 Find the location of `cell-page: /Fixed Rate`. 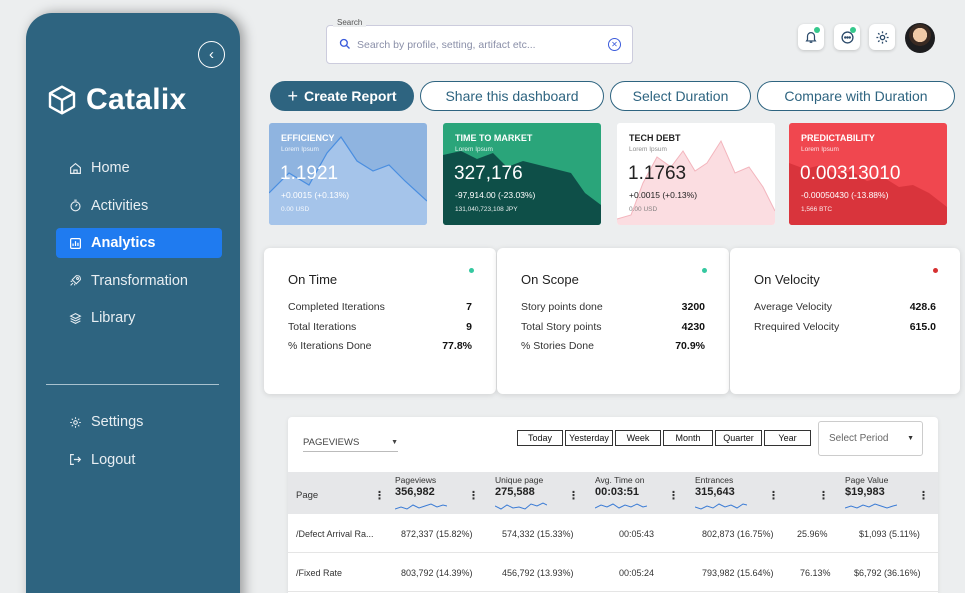

cell-page: /Fixed Rate is located at coordinates (319, 573).